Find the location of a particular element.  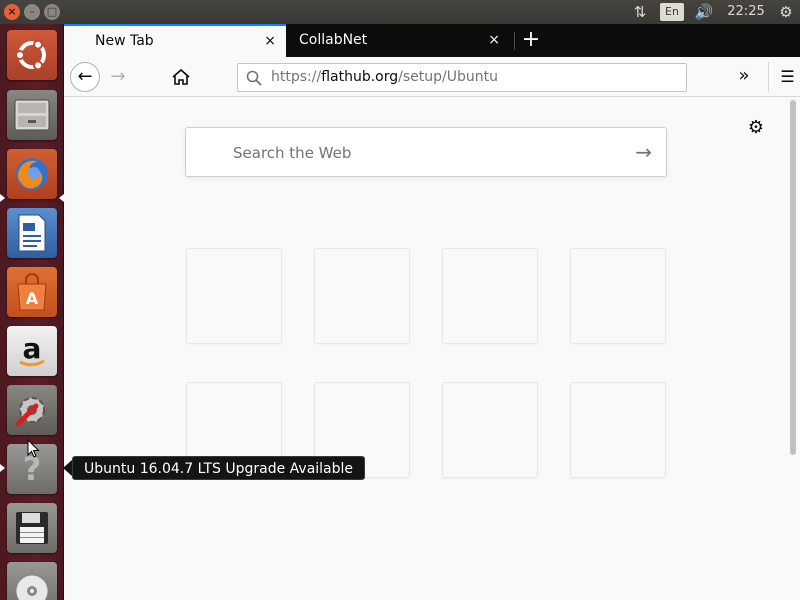

launcher-firefox is located at coordinates (32, 174).